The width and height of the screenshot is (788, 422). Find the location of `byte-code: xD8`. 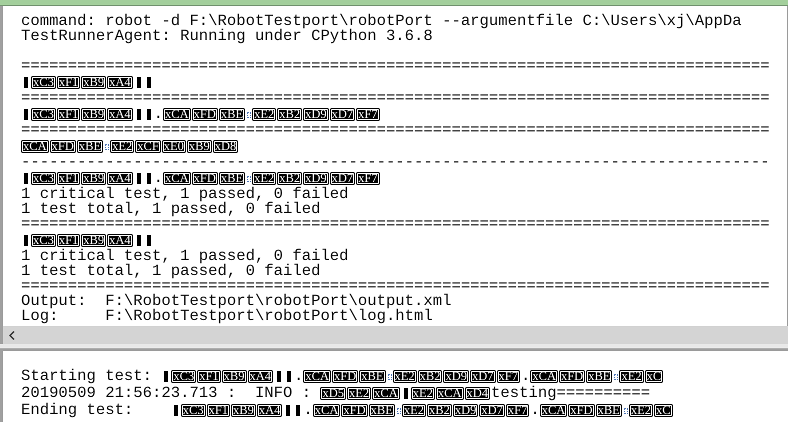

byte-code: xD8 is located at coordinates (225, 146).